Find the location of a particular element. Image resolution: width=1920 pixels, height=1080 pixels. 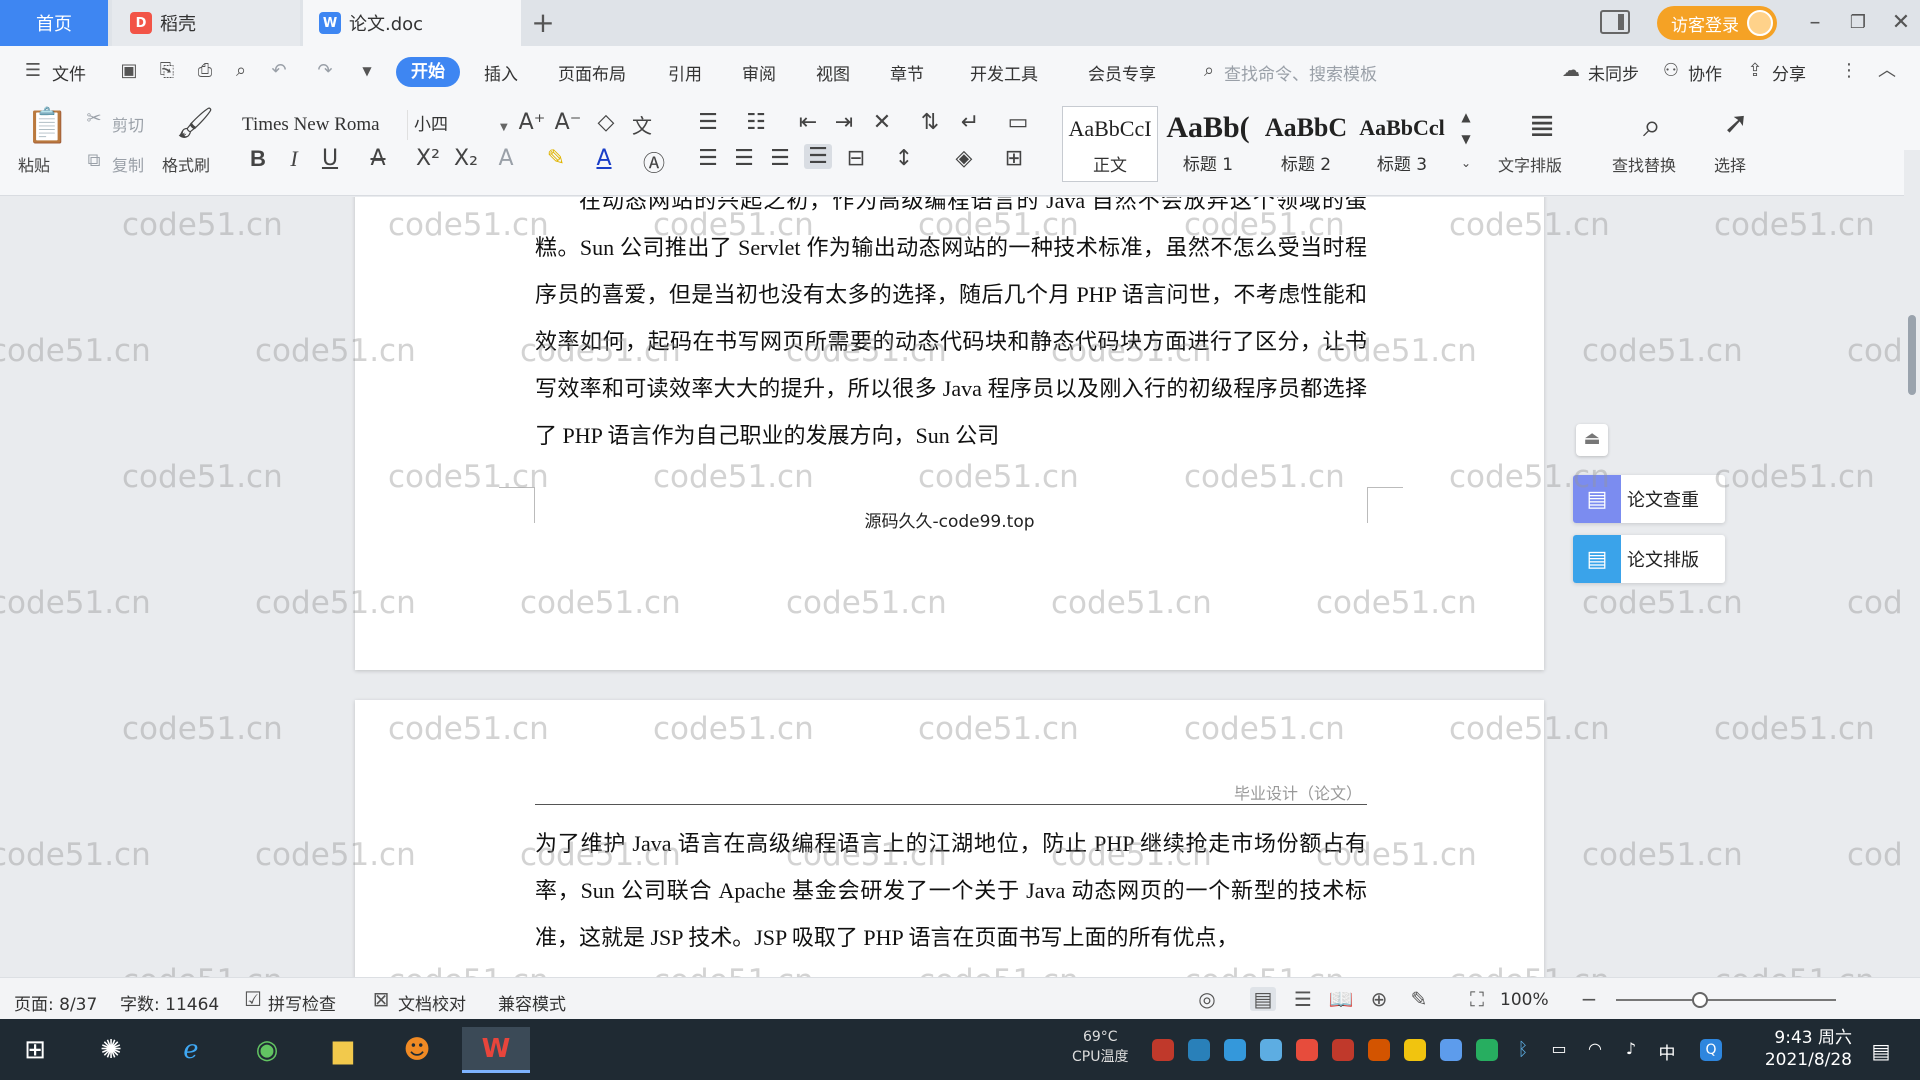

page-view-icon: ▤ is located at coordinates (1263, 999).